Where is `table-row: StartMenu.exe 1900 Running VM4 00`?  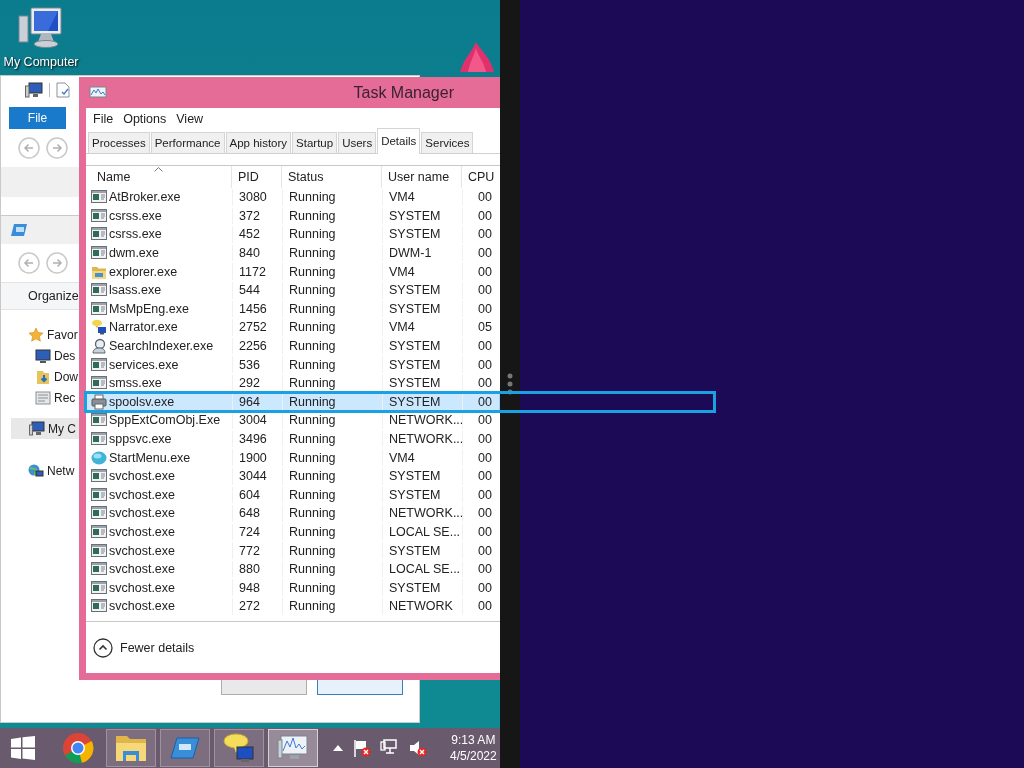 table-row: StartMenu.exe 1900 Running VM4 00 is located at coordinates (293, 457).